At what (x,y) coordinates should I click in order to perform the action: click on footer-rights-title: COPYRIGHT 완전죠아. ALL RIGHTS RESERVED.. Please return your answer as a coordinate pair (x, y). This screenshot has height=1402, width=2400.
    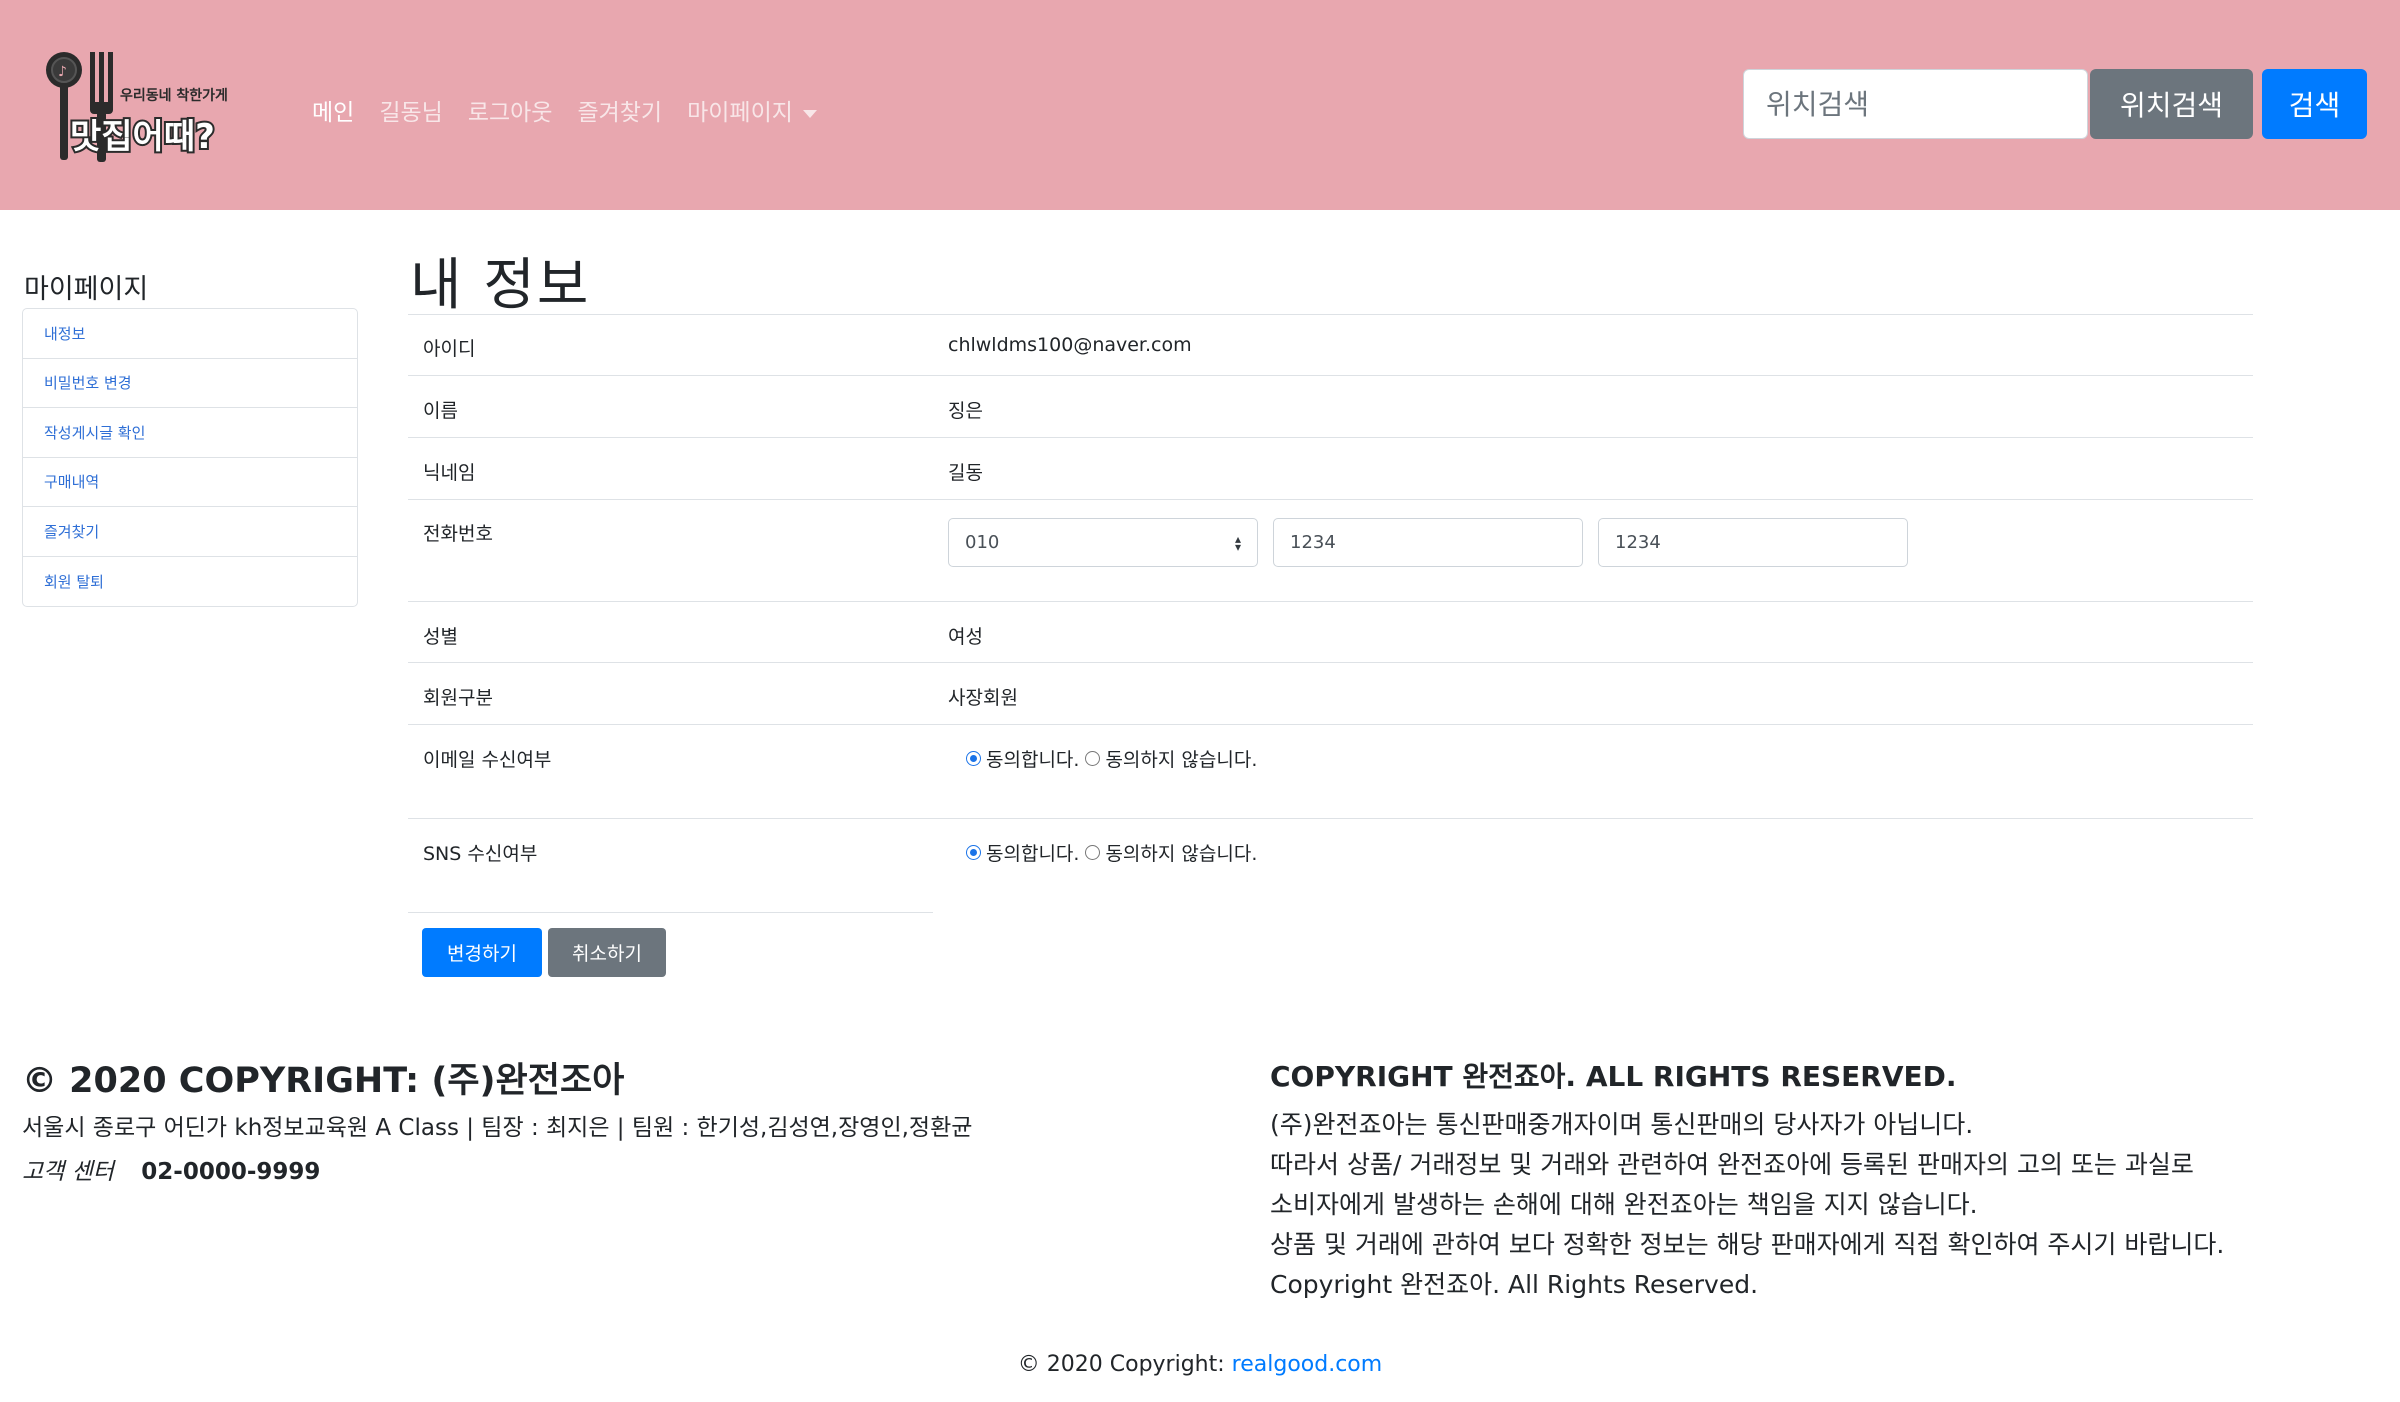
    Looking at the image, I should click on (1613, 1076).